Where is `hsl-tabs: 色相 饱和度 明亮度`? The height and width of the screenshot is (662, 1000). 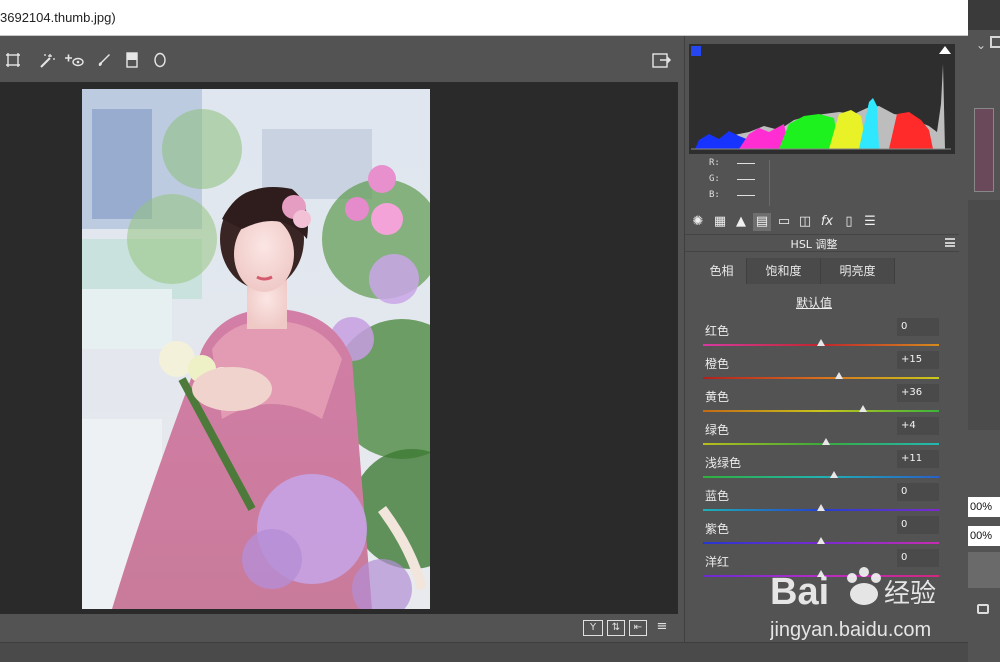 hsl-tabs: 色相 饱和度 明亮度 is located at coordinates (796, 271).